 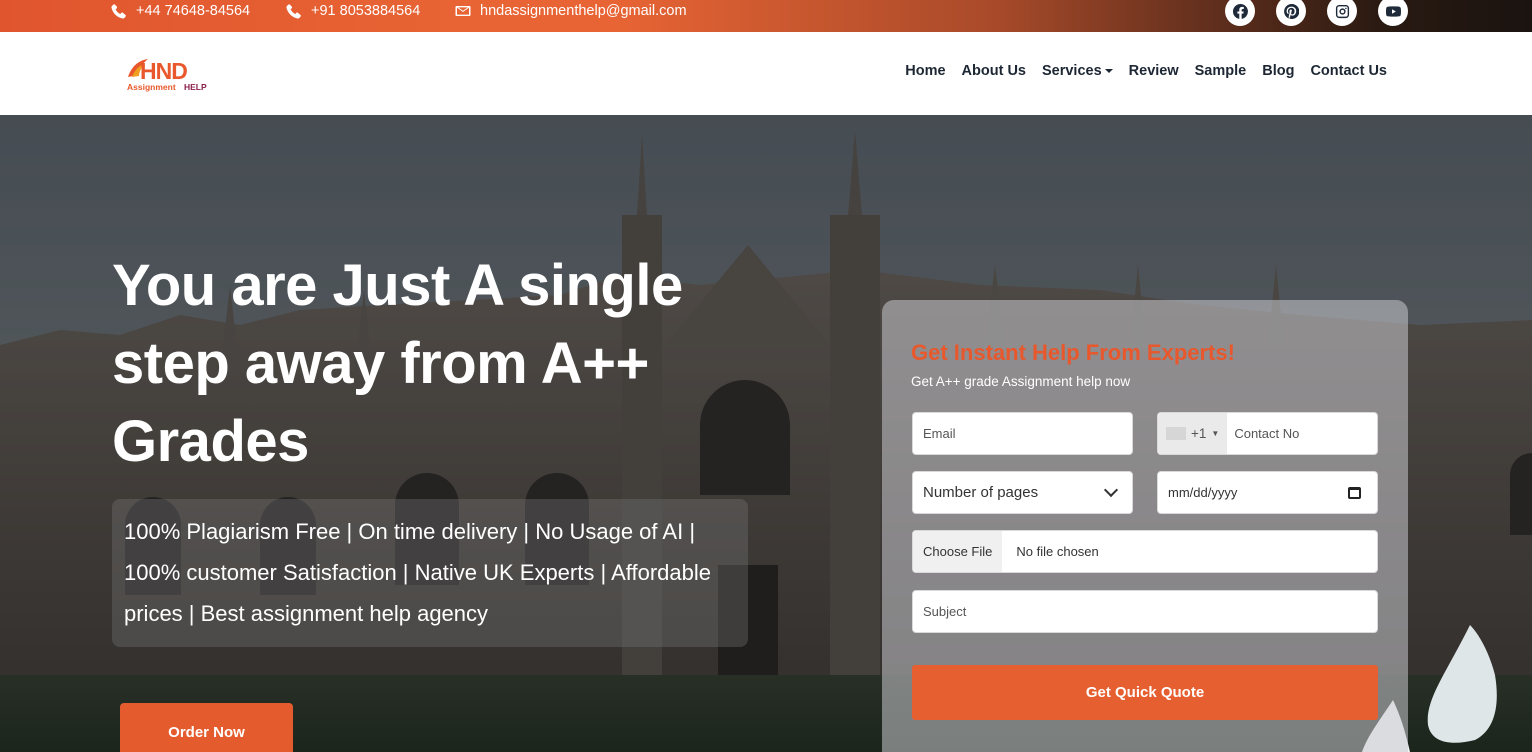 I want to click on email-contact: hndassignmenthelp@gmail.com, so click(x=571, y=11).